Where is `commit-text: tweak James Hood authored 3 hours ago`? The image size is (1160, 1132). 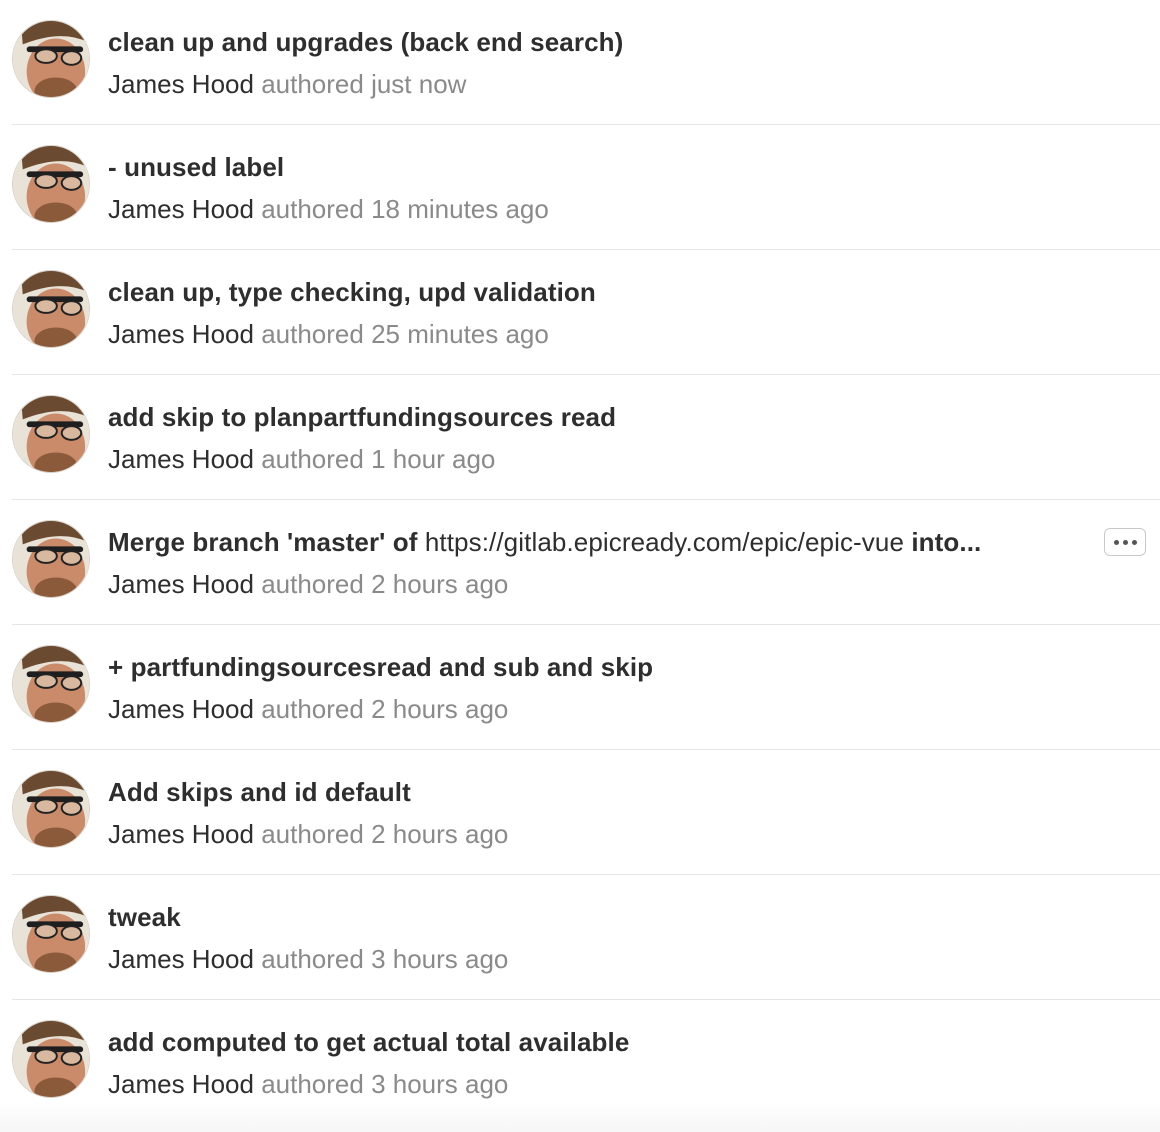 commit-text: tweak James Hood authored 3 hours ago is located at coordinates (599, 938).